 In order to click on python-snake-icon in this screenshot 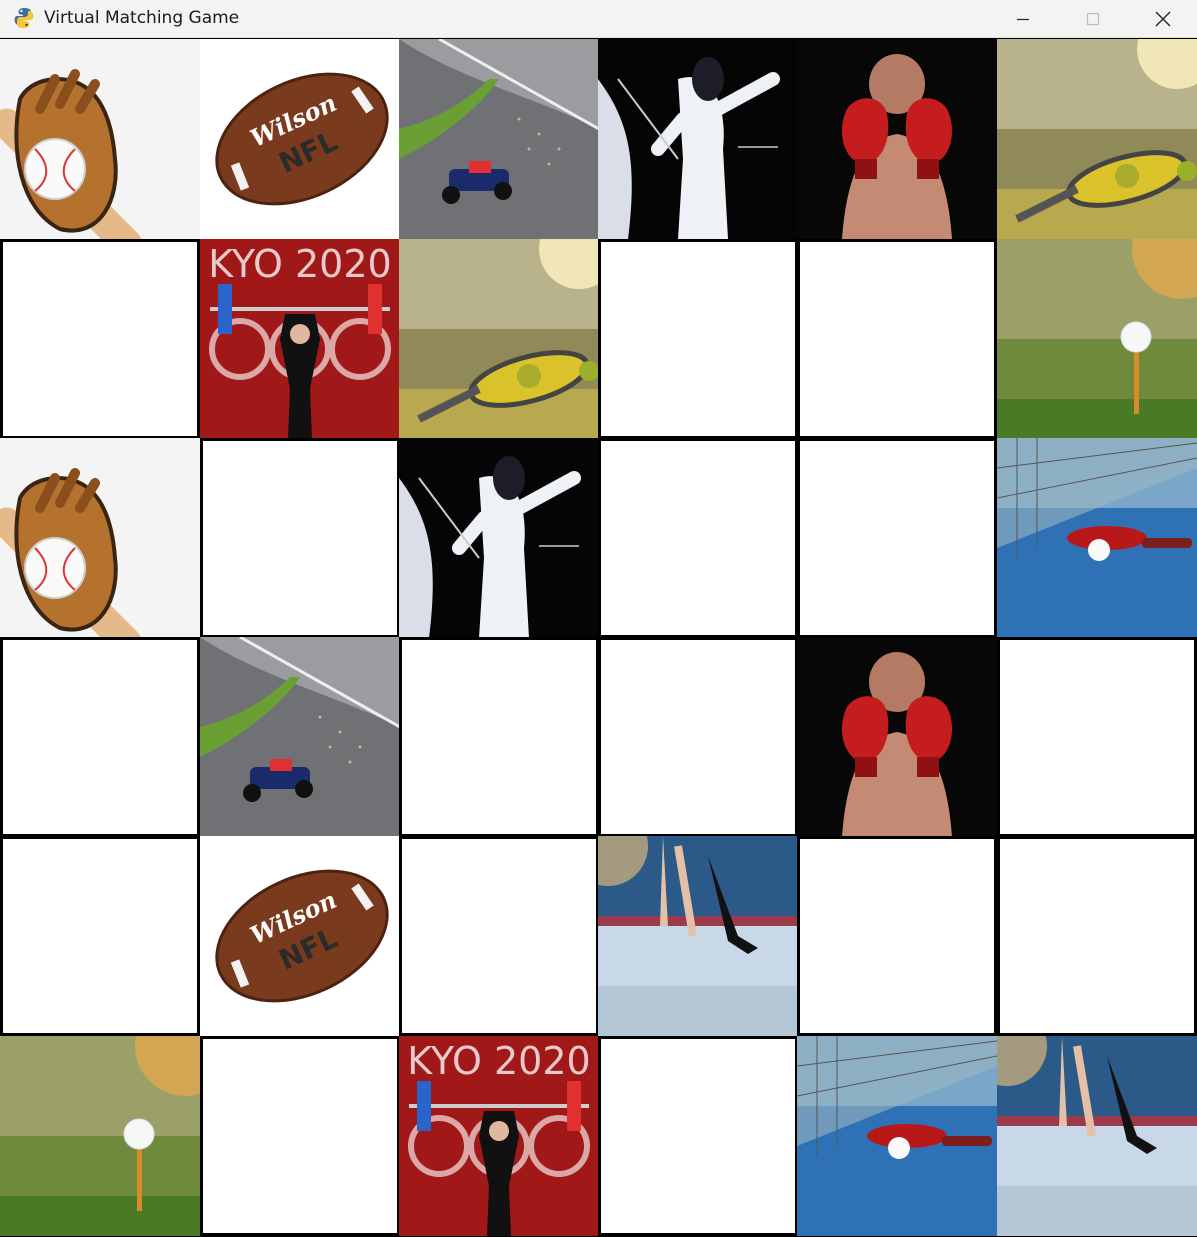, I will do `click(24, 18)`.